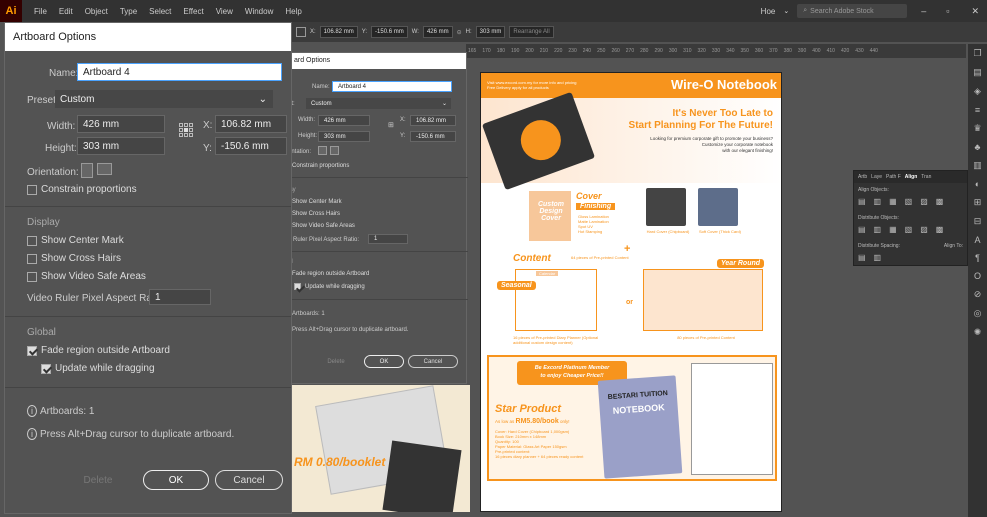 The width and height of the screenshot is (987, 517). I want to click on minimize-icon: –, so click(923, 11).